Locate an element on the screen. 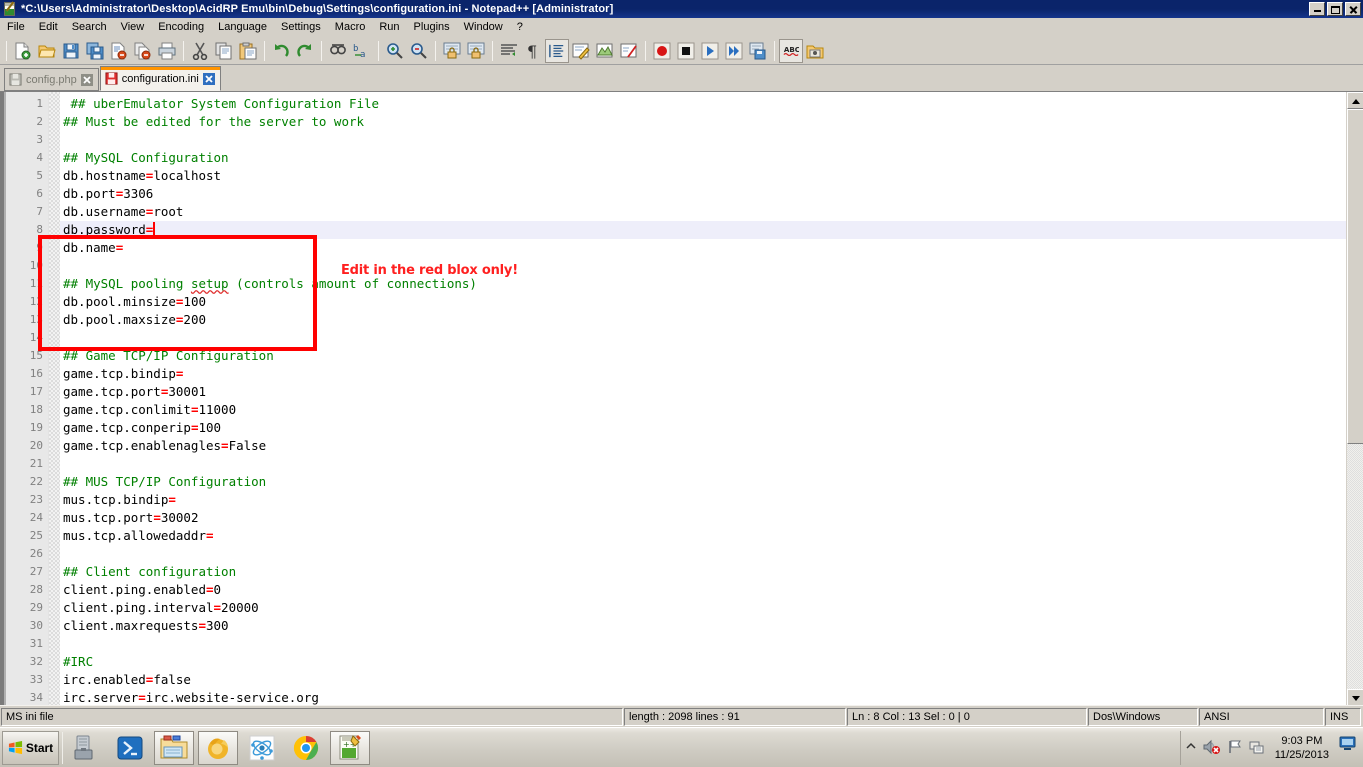 Image resolution: width=1363 pixels, height=767 pixels. code-line: db.pool.minsize=100 is located at coordinates (703, 302).